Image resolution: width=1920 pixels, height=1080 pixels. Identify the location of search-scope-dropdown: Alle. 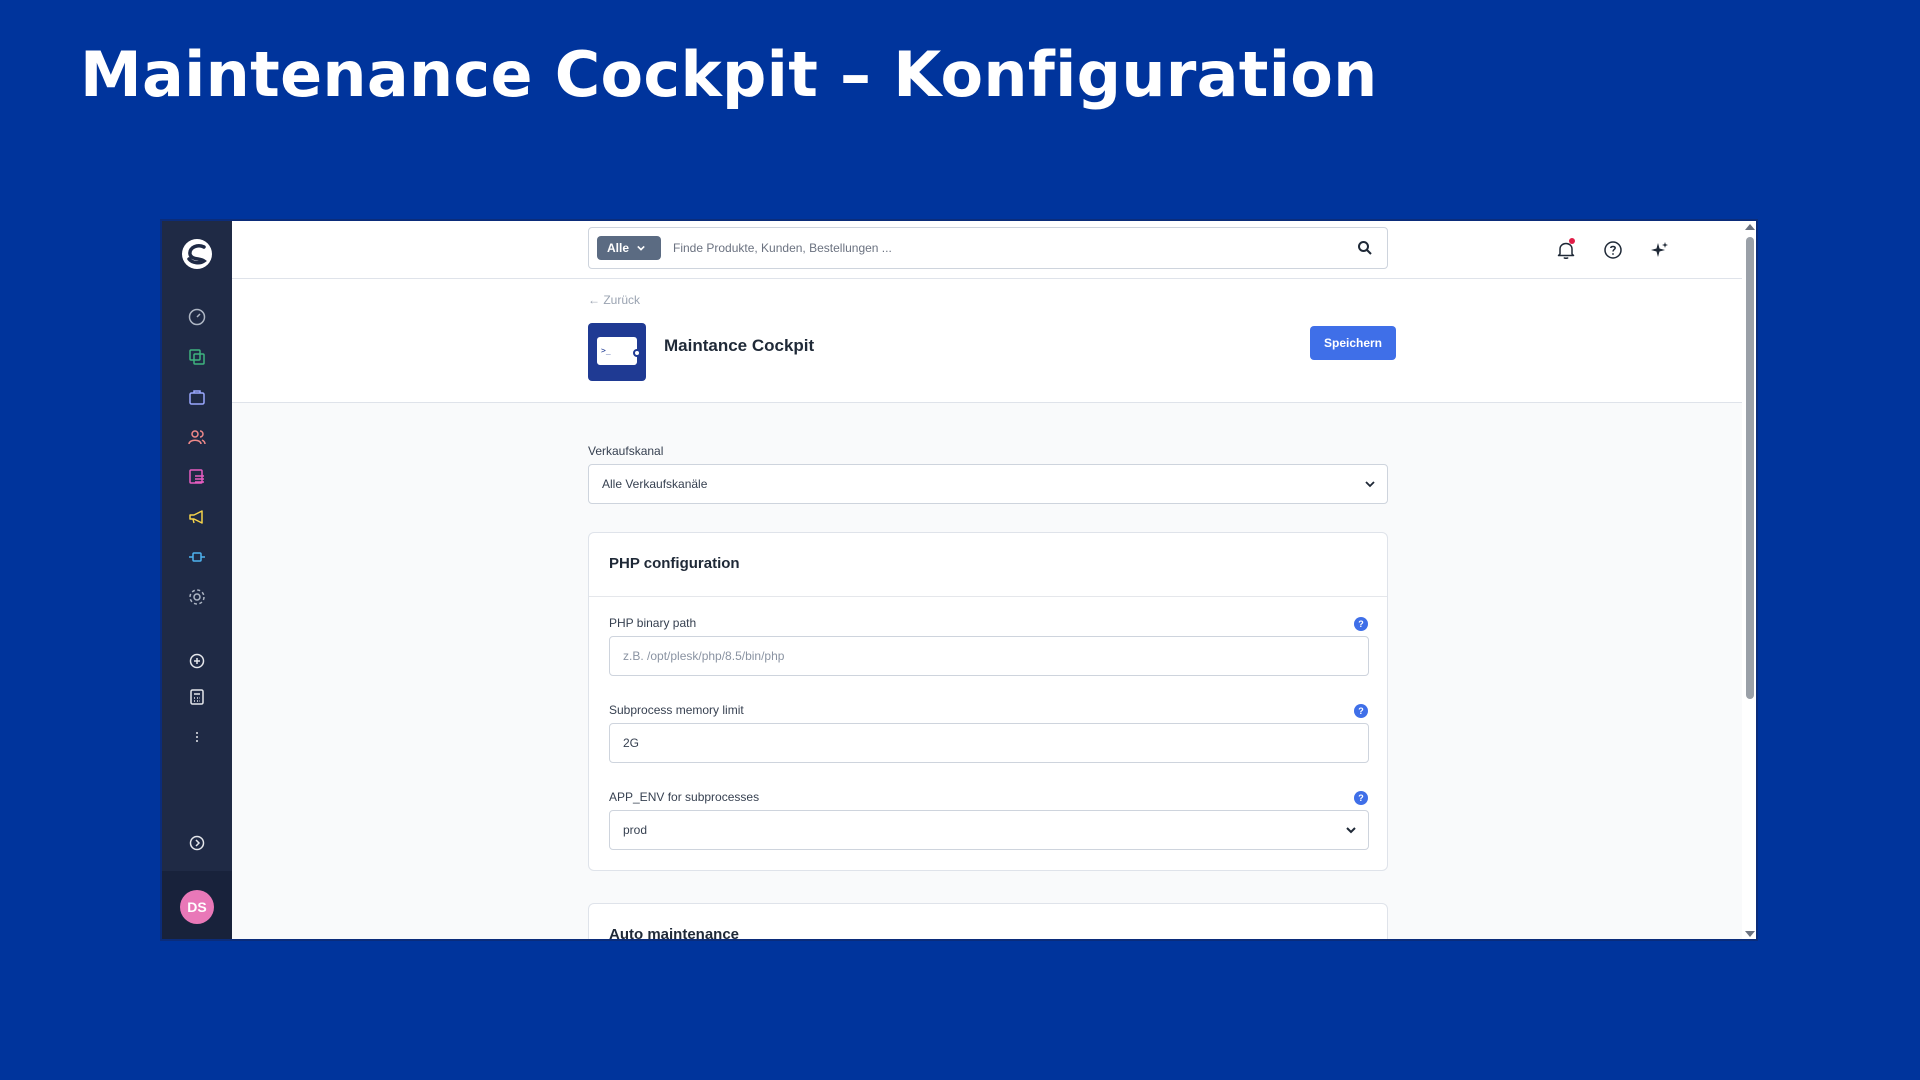
(629, 248).